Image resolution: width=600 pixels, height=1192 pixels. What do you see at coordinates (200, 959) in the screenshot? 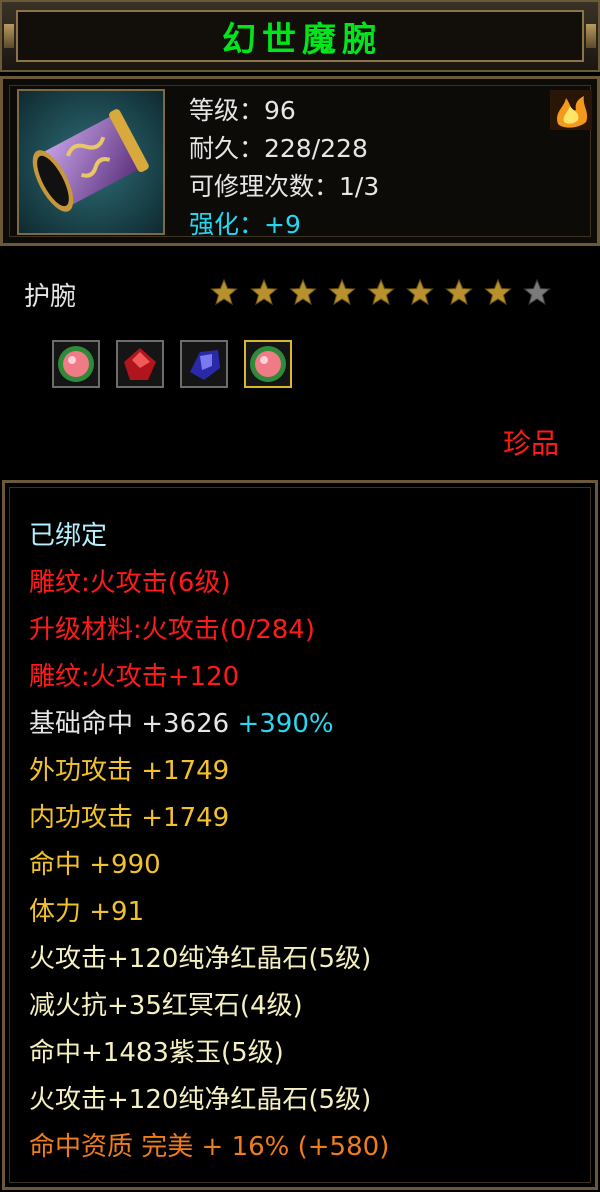
I see `gem-line-1: 火攻击+120纯净红晶石(5级)` at bounding box center [200, 959].